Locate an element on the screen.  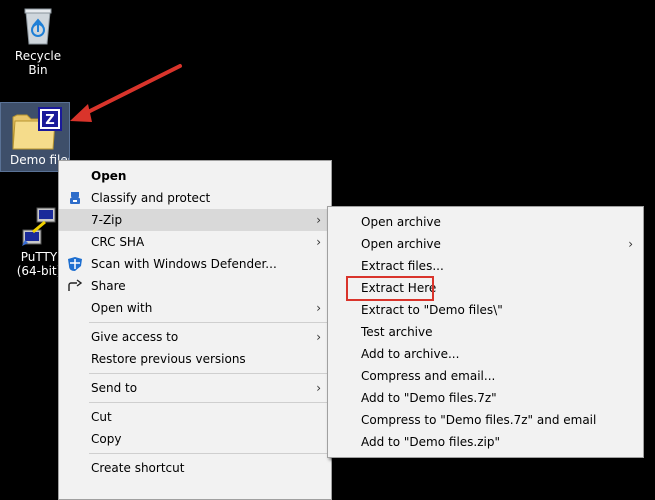
menu-item-give-access-to: Give access to › is located at coordinates (195, 337).